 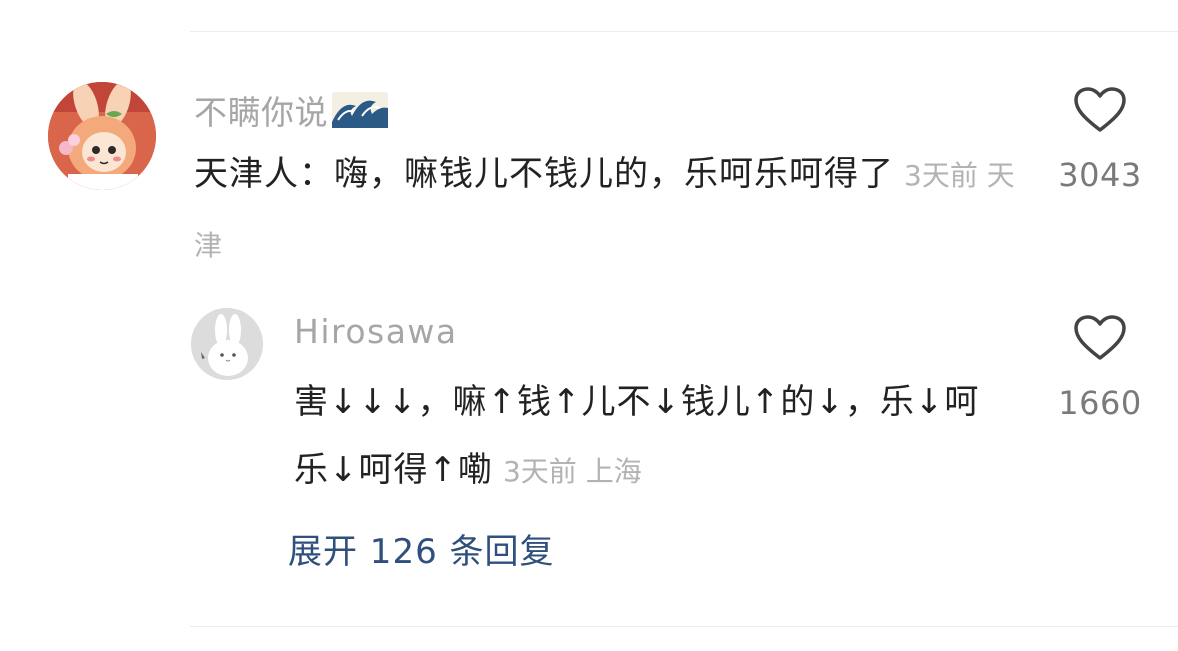 I want to click on like-count: 3043, so click(x=1100, y=175).